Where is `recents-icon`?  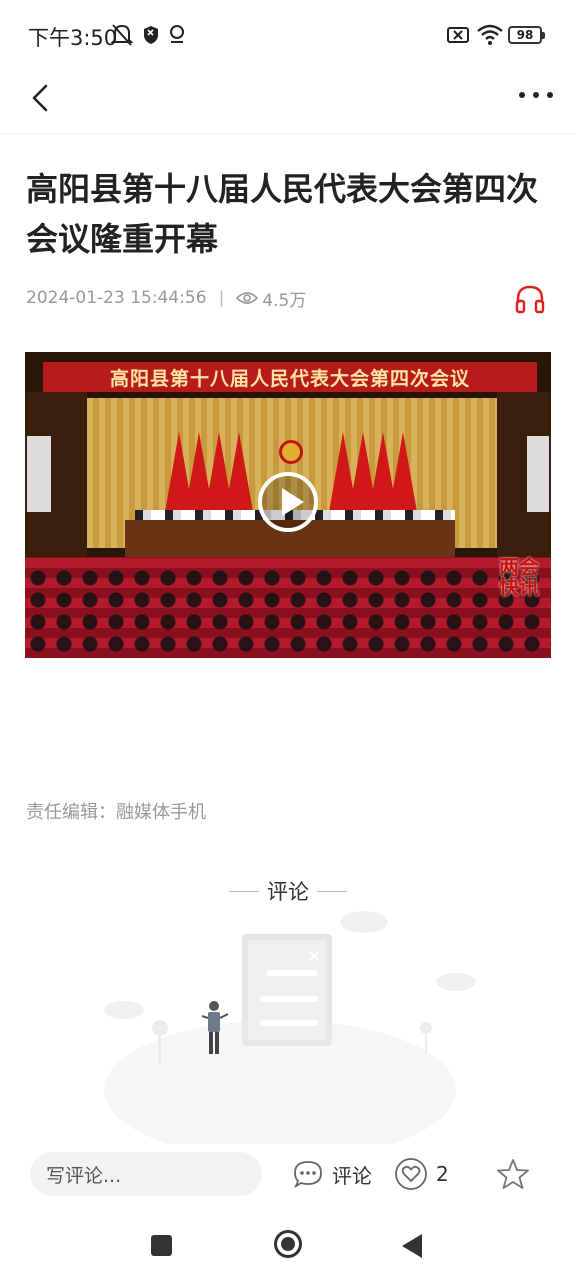
recents-icon is located at coordinates (161, 1245).